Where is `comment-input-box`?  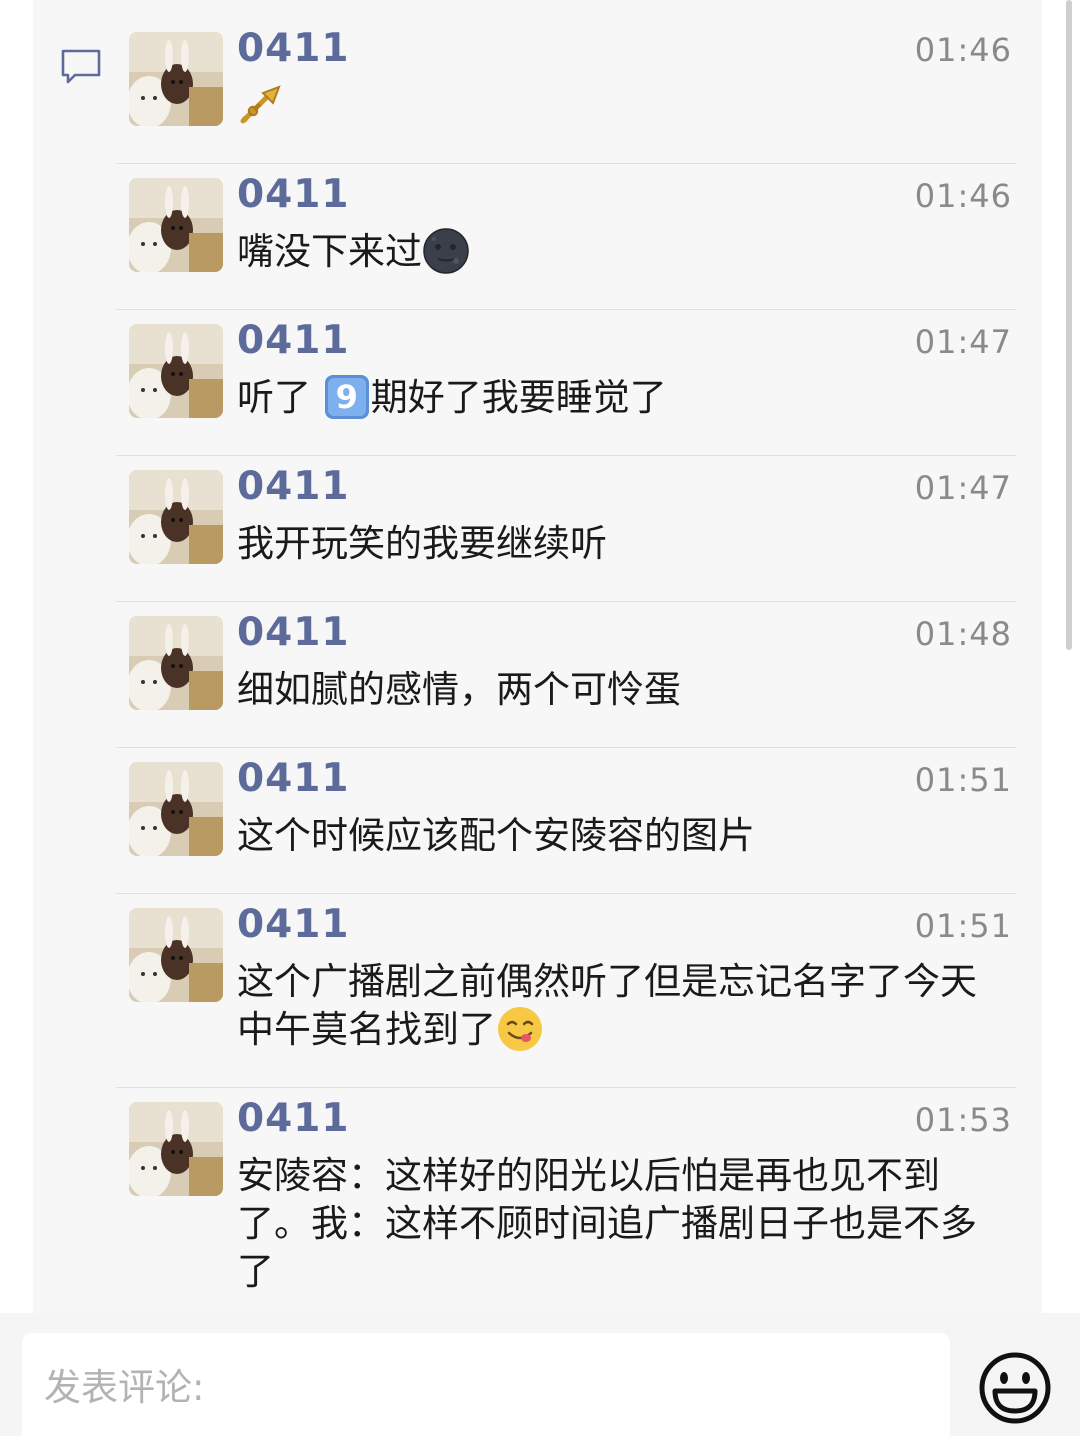 comment-input-box is located at coordinates (486, 1384).